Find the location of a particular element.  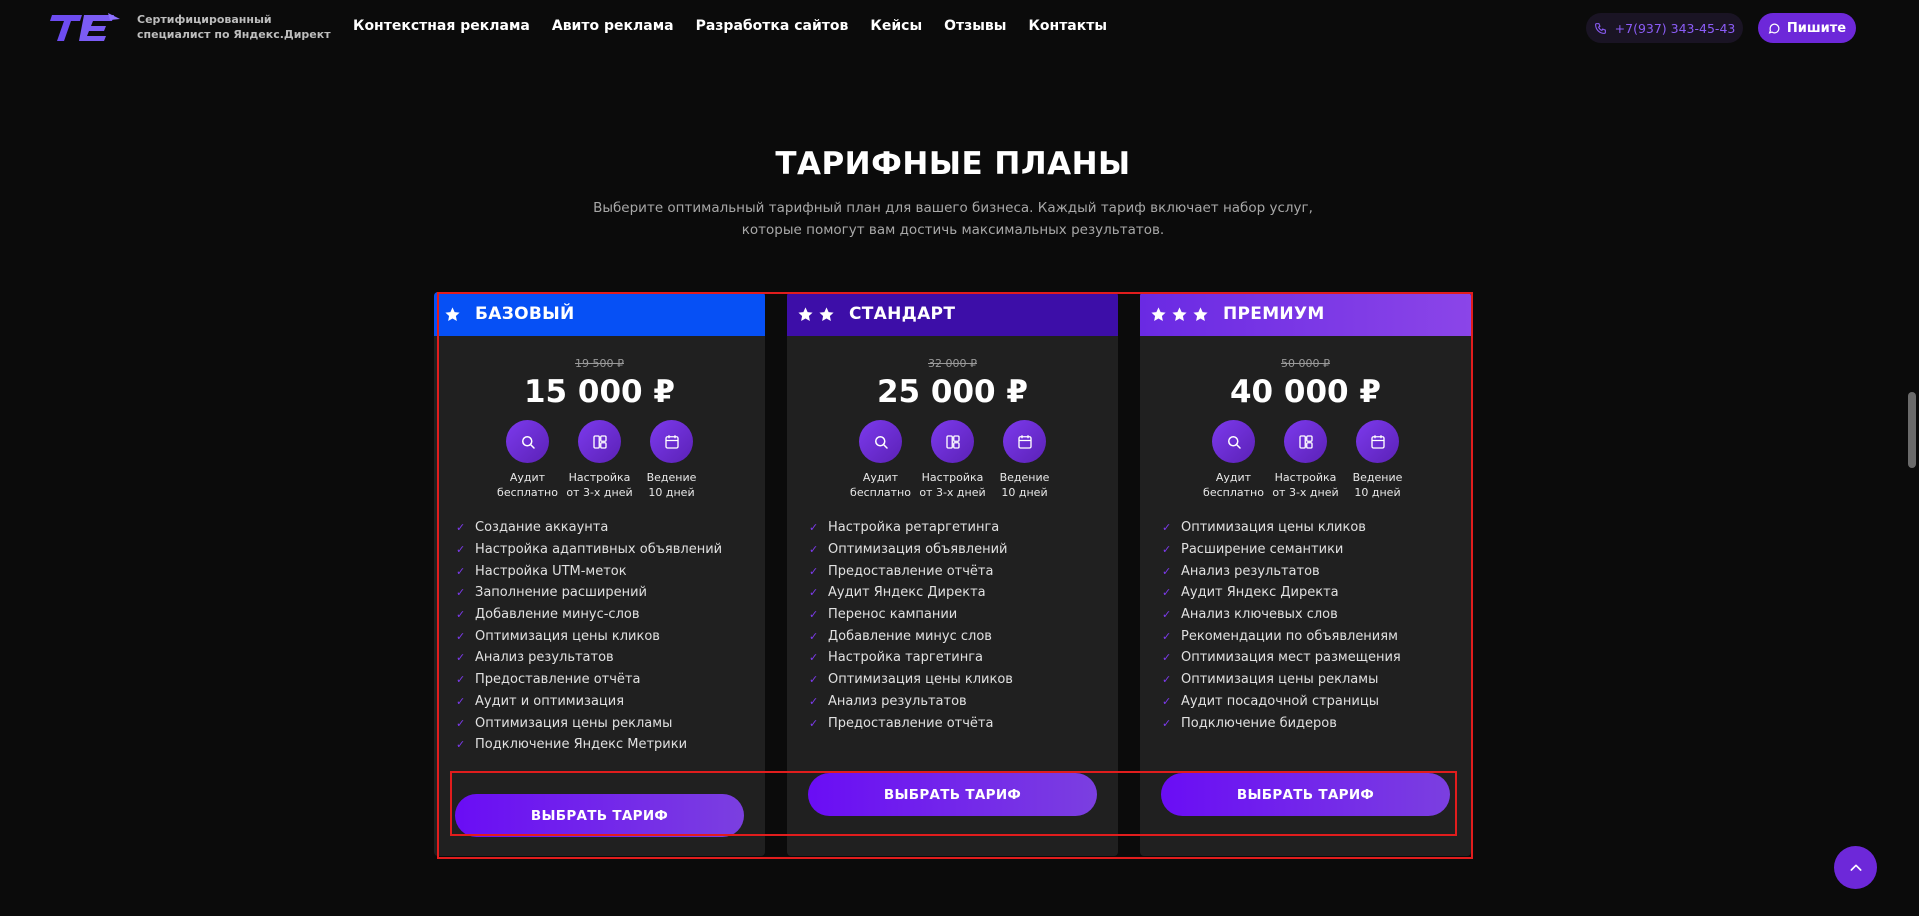

scroll-to-top-button is located at coordinates (1855, 867).